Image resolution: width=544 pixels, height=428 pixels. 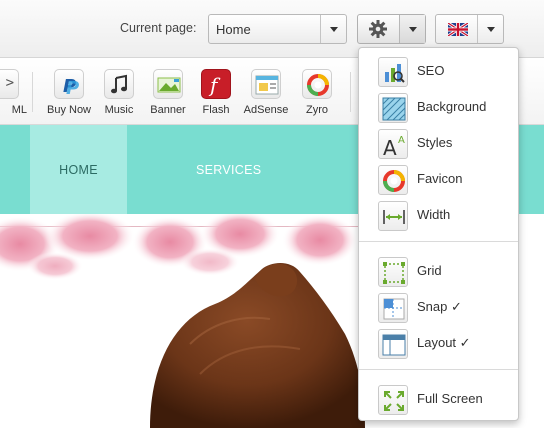 I want to click on html-icon-glyph: >, so click(x=9, y=83).